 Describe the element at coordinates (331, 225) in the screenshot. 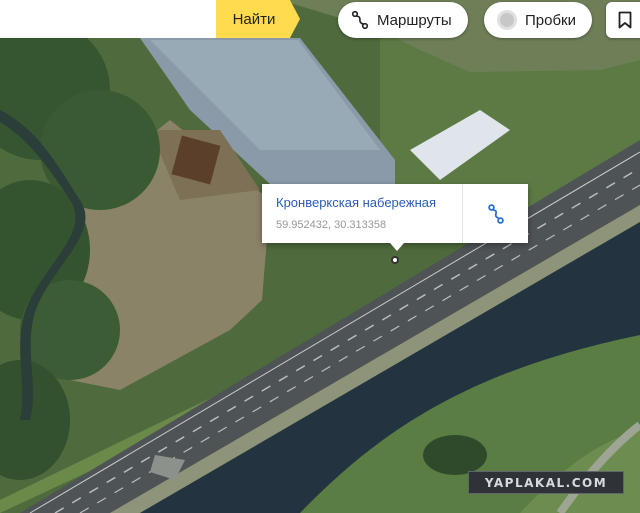

I see `coordinates-text: 59.952432, 30.313358` at that location.